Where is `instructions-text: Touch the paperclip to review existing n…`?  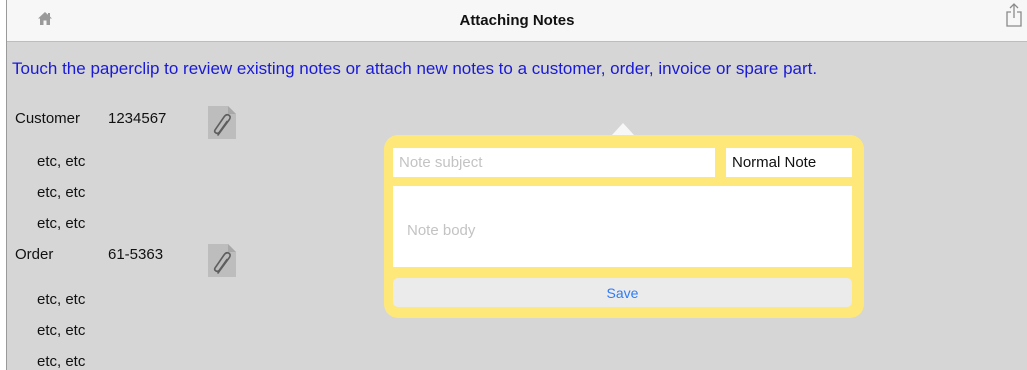 instructions-text: Touch the paperclip to review existing n… is located at coordinates (415, 68).